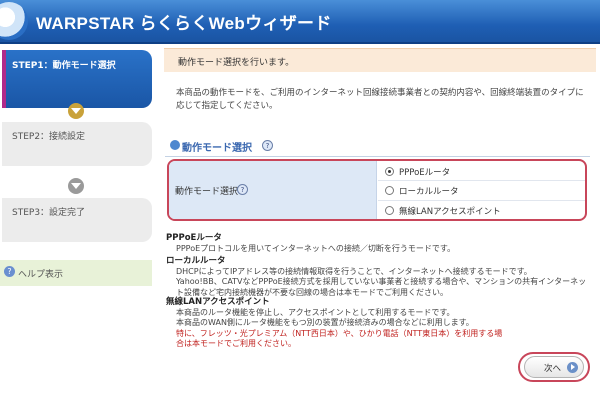 The height and width of the screenshot is (395, 600). Describe the element at coordinates (217, 148) in the screenshot. I see `section-title: 動作モード選択` at that location.